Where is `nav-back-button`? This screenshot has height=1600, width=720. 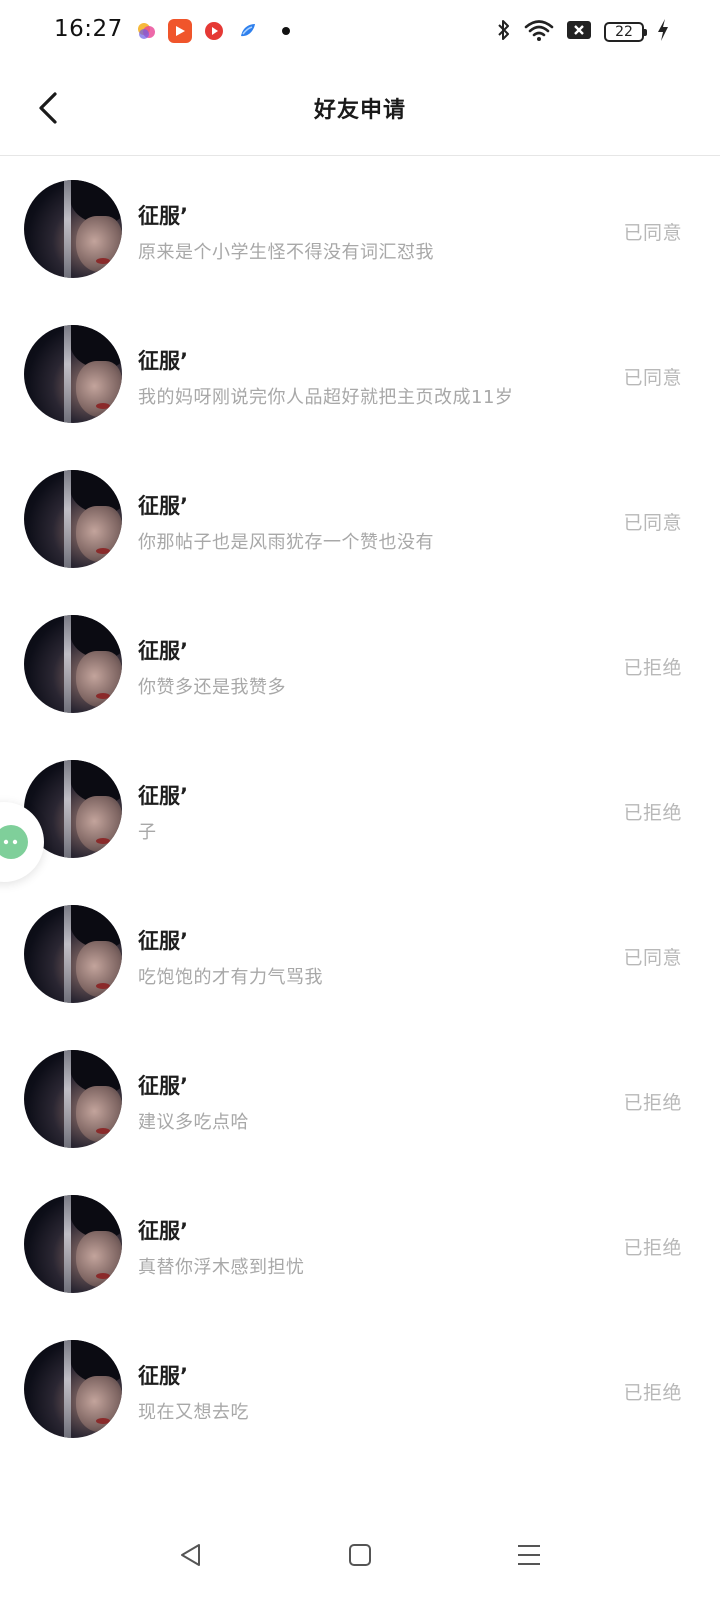 nav-back-button is located at coordinates (191, 1555).